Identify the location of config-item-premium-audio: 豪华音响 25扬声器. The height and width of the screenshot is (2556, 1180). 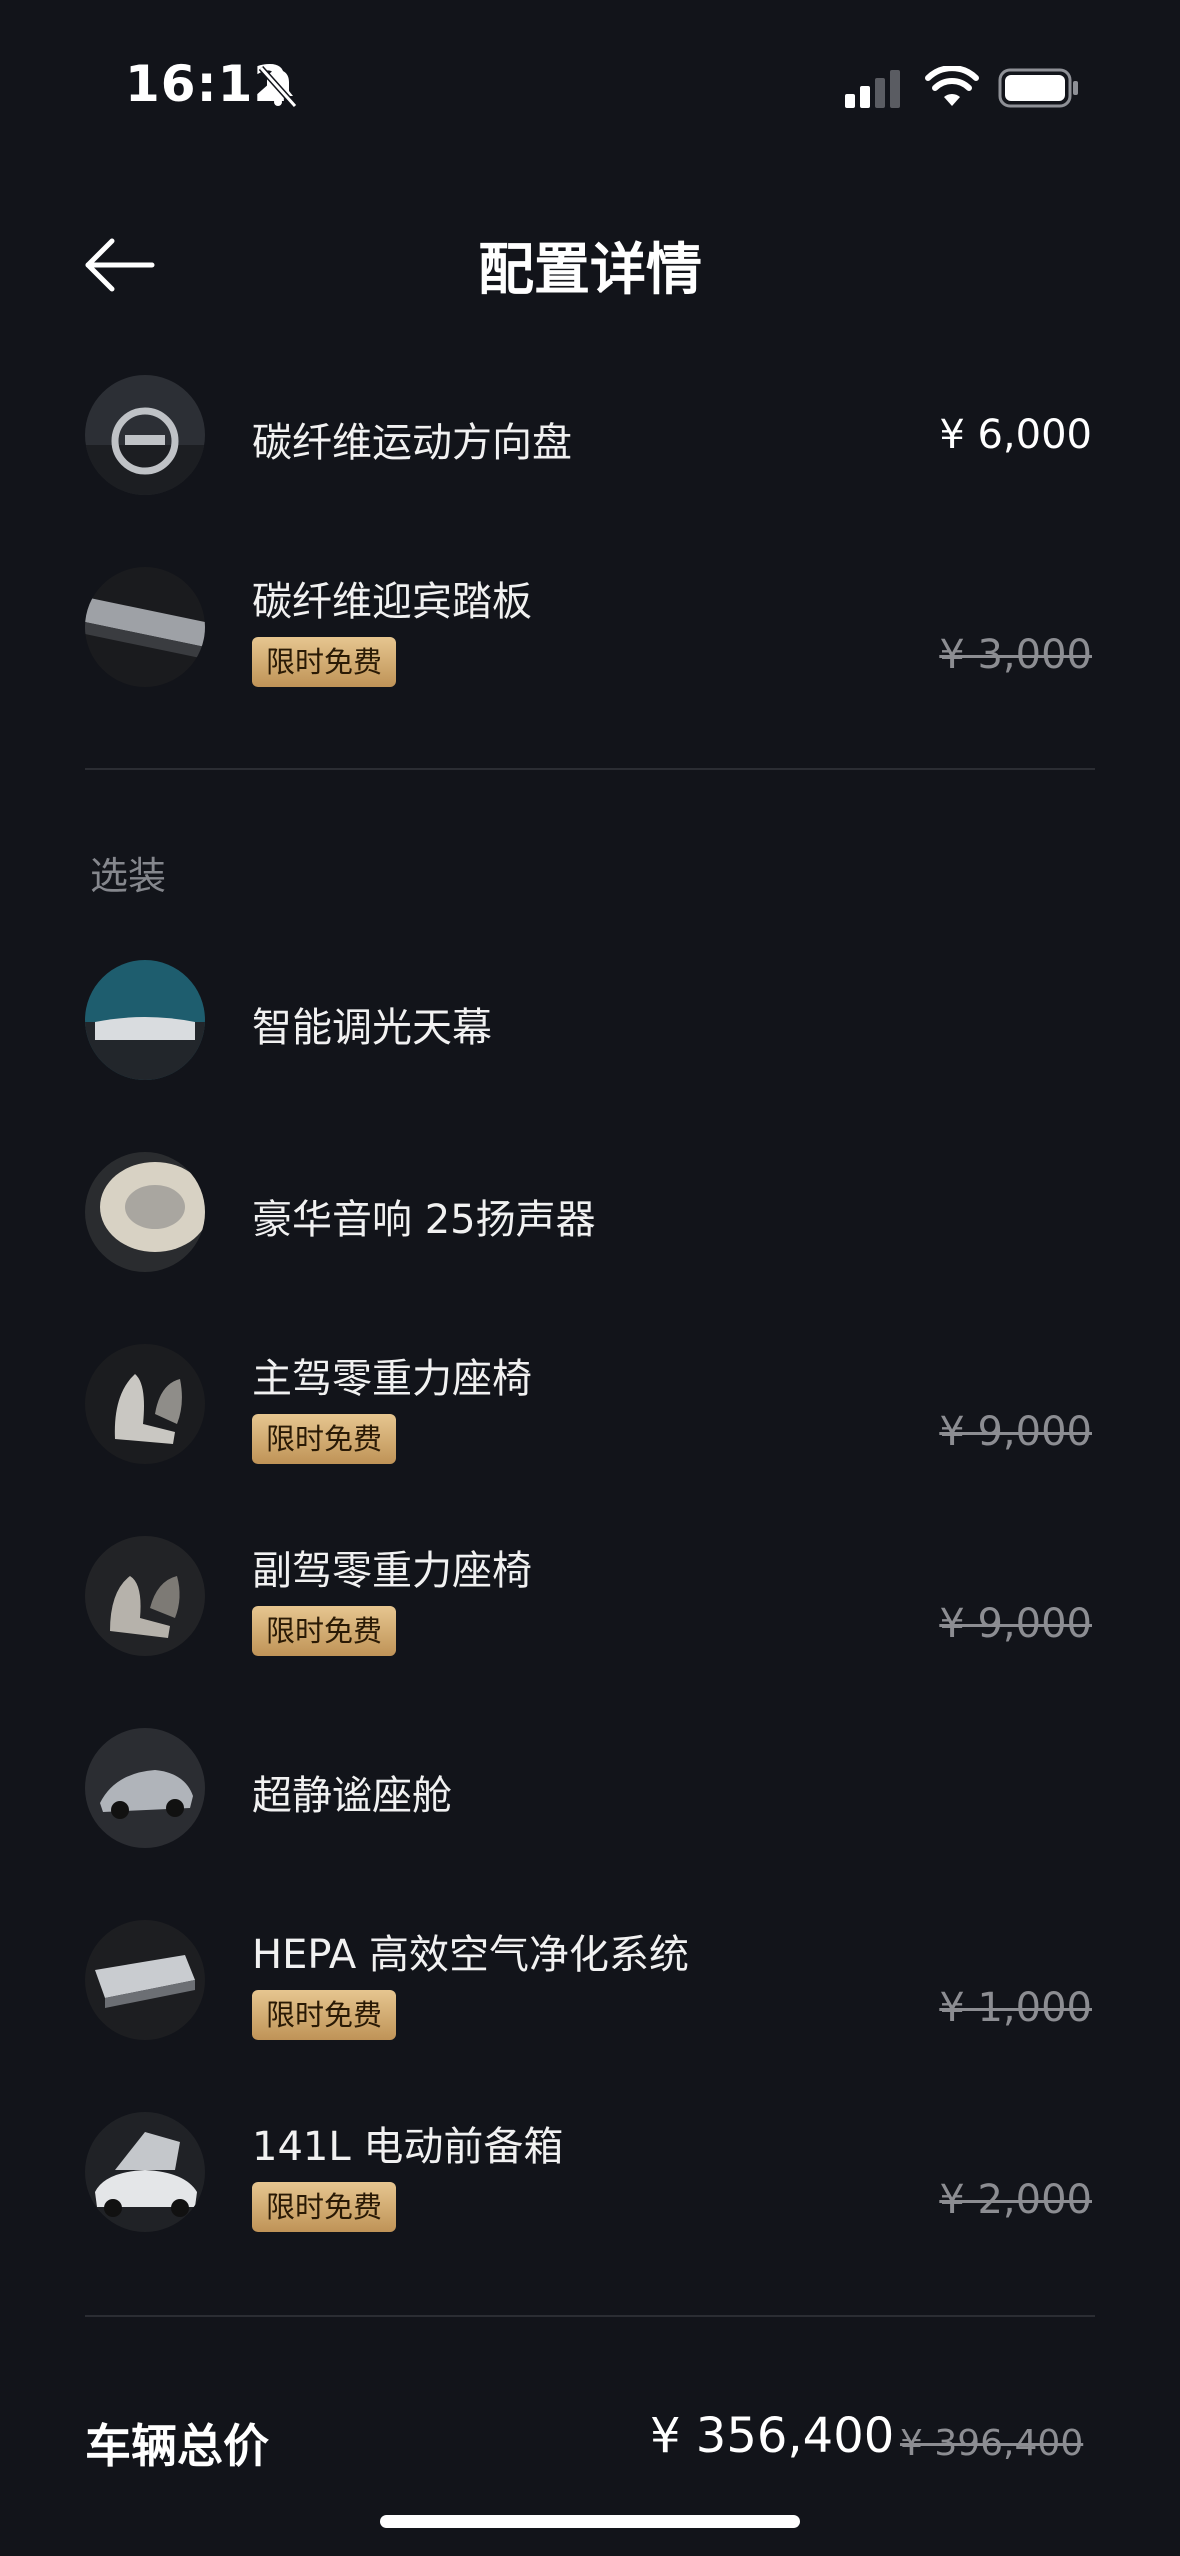
(590, 1212).